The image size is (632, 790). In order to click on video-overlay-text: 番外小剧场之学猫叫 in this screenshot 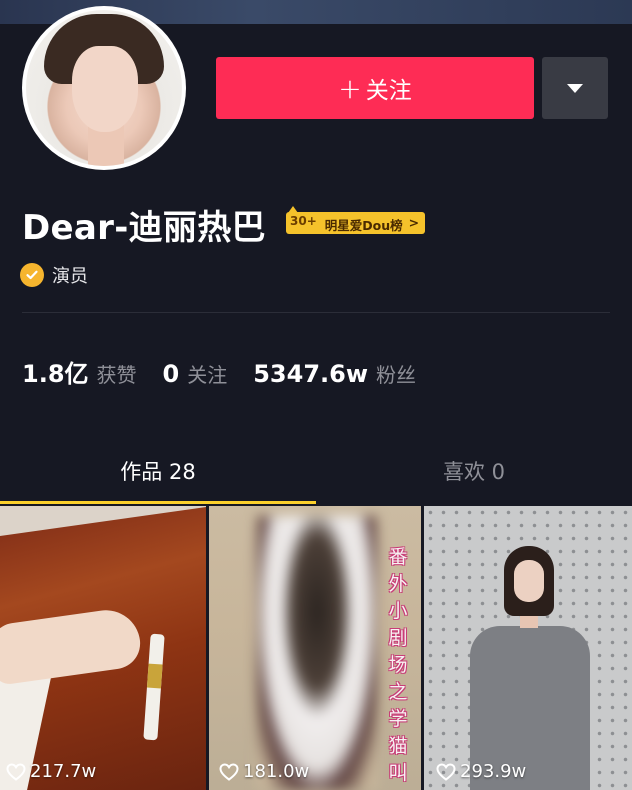, I will do `click(398, 665)`.